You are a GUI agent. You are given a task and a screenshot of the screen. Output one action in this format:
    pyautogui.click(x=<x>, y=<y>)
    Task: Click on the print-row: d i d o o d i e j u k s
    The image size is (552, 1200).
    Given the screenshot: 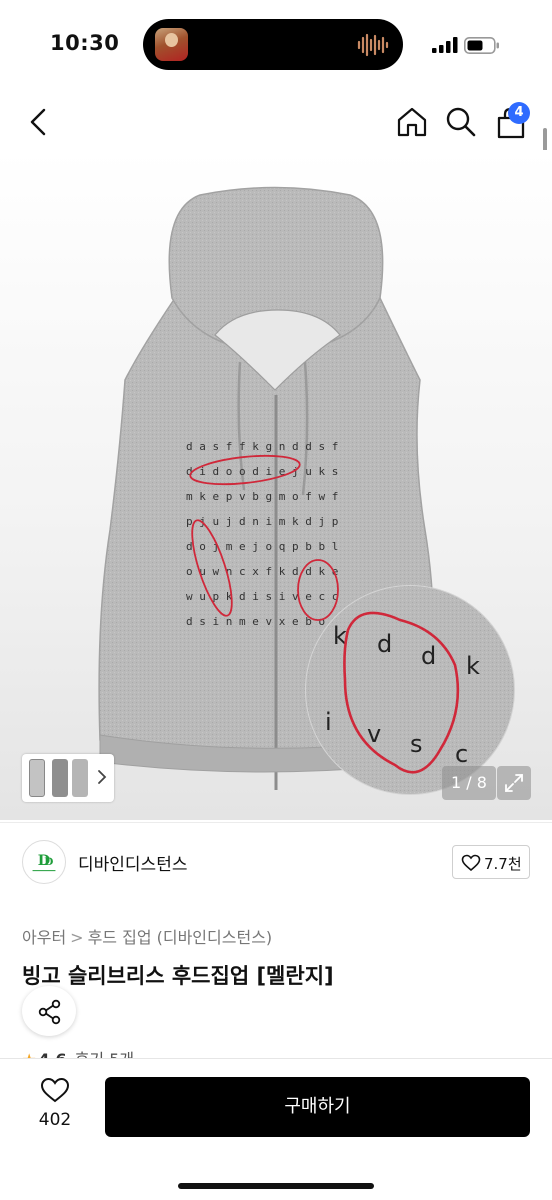 What is the action you would take?
    pyautogui.click(x=262, y=471)
    